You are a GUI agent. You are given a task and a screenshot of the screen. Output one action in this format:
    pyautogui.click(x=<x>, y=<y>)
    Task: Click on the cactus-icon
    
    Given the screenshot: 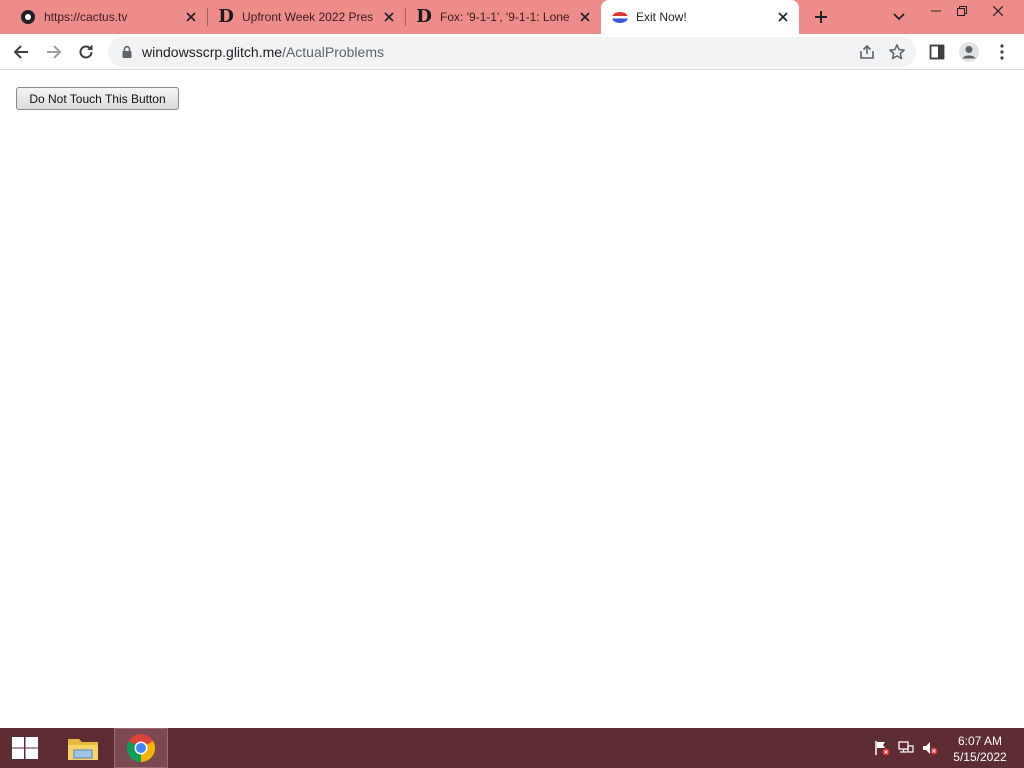 What is the action you would take?
    pyautogui.click(x=28, y=17)
    